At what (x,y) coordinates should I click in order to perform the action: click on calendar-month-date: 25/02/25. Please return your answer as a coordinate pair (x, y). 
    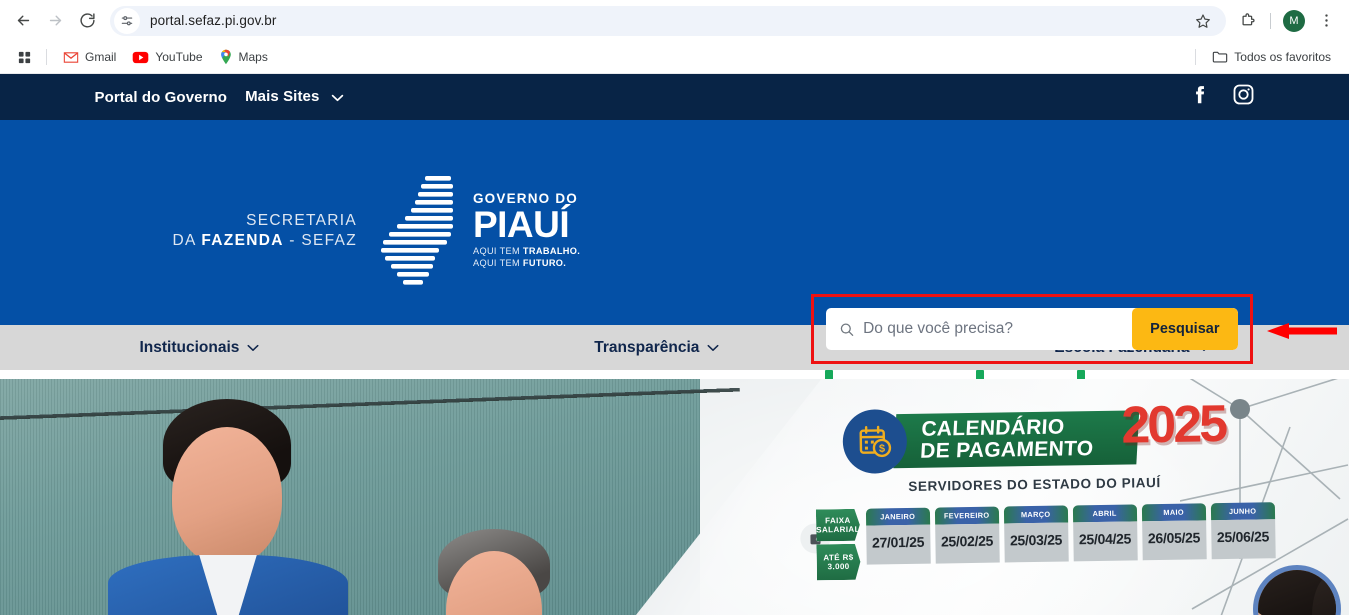
    Looking at the image, I should click on (967, 543).